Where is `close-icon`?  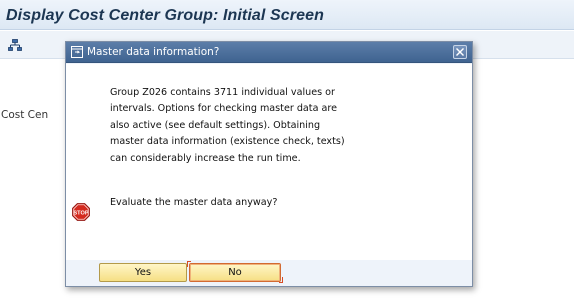 close-icon is located at coordinates (460, 52).